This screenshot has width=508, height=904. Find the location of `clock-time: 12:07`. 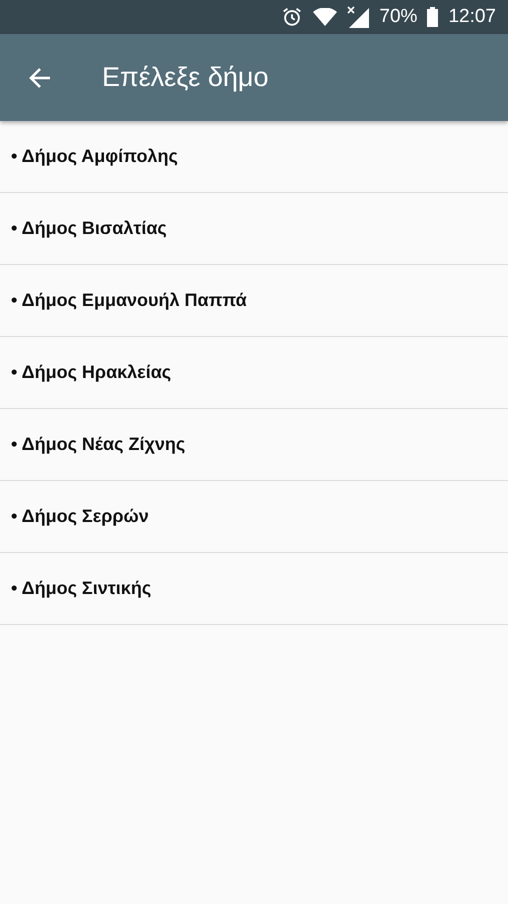

clock-time: 12:07 is located at coordinates (472, 17).